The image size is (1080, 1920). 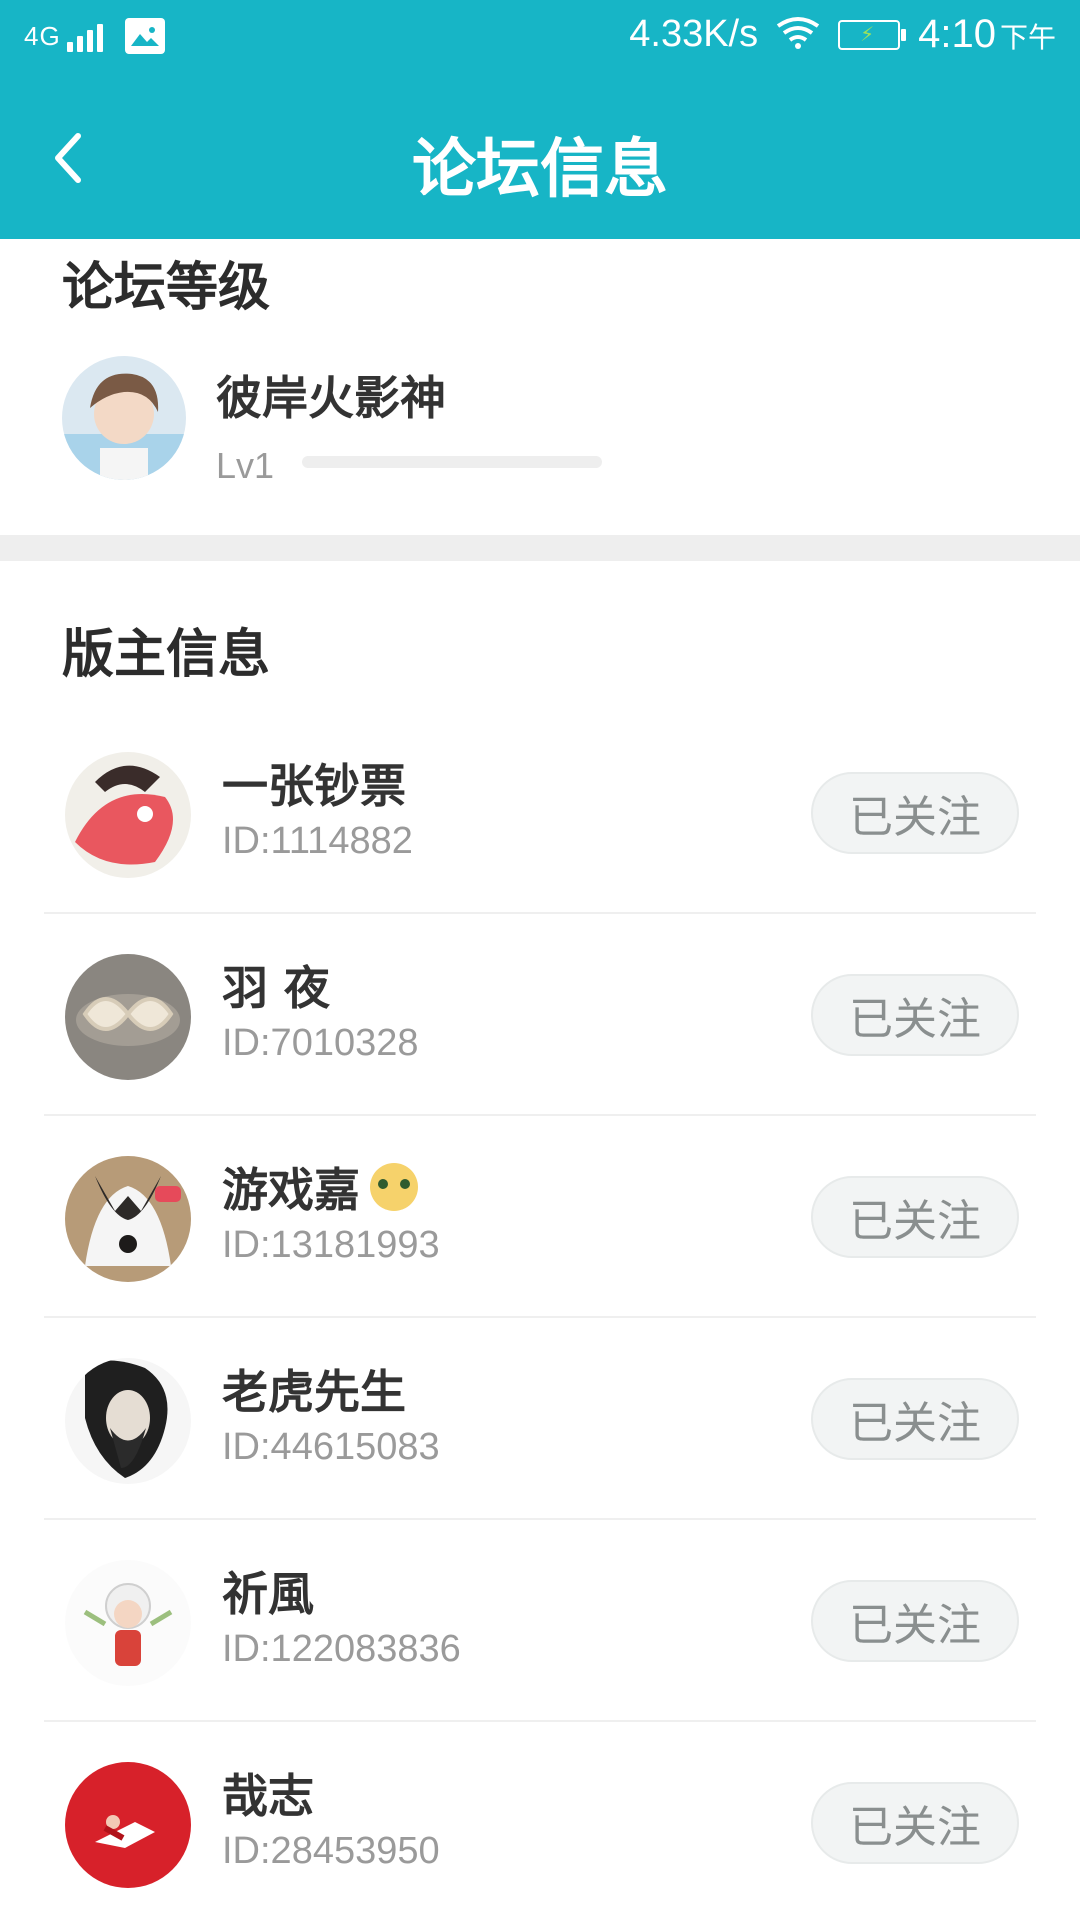 What do you see at coordinates (540, 548) in the screenshot?
I see `section-divider` at bounding box center [540, 548].